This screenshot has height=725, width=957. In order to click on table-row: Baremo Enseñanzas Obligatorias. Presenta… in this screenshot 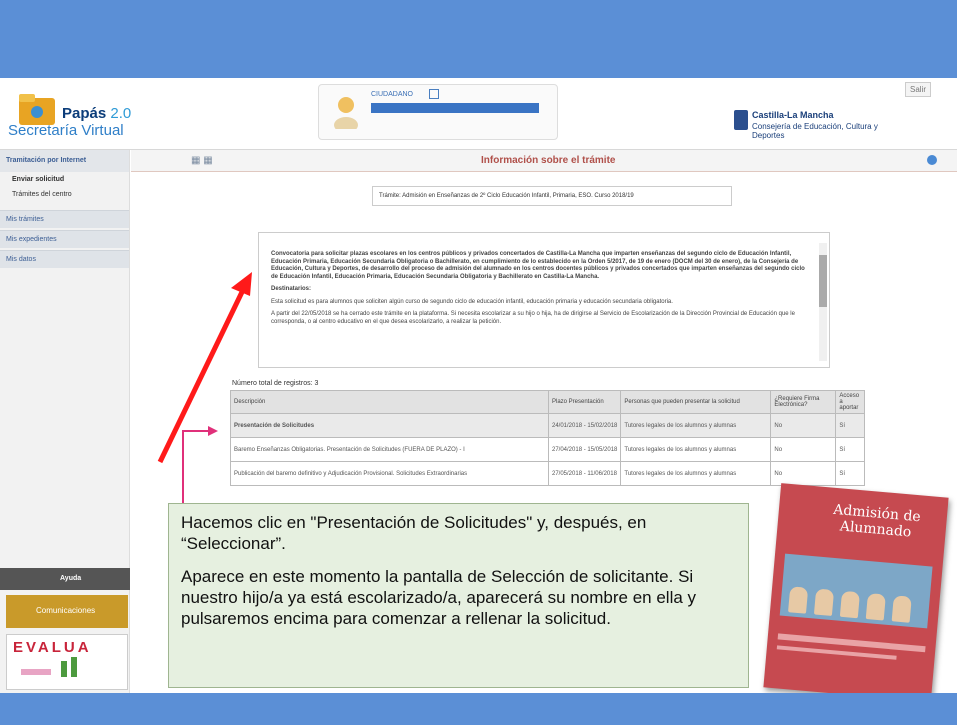, I will do `click(547, 449)`.